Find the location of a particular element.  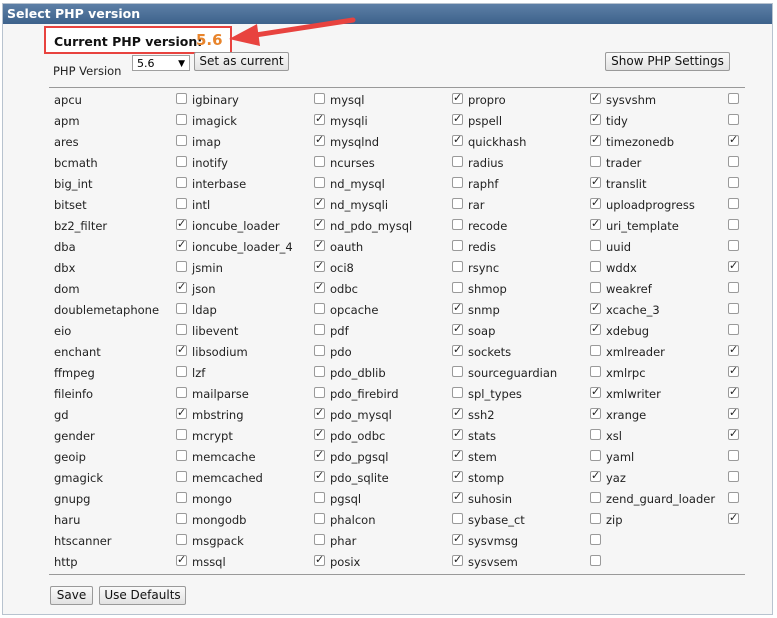

set-as-current-button: Set as current is located at coordinates (241, 61).